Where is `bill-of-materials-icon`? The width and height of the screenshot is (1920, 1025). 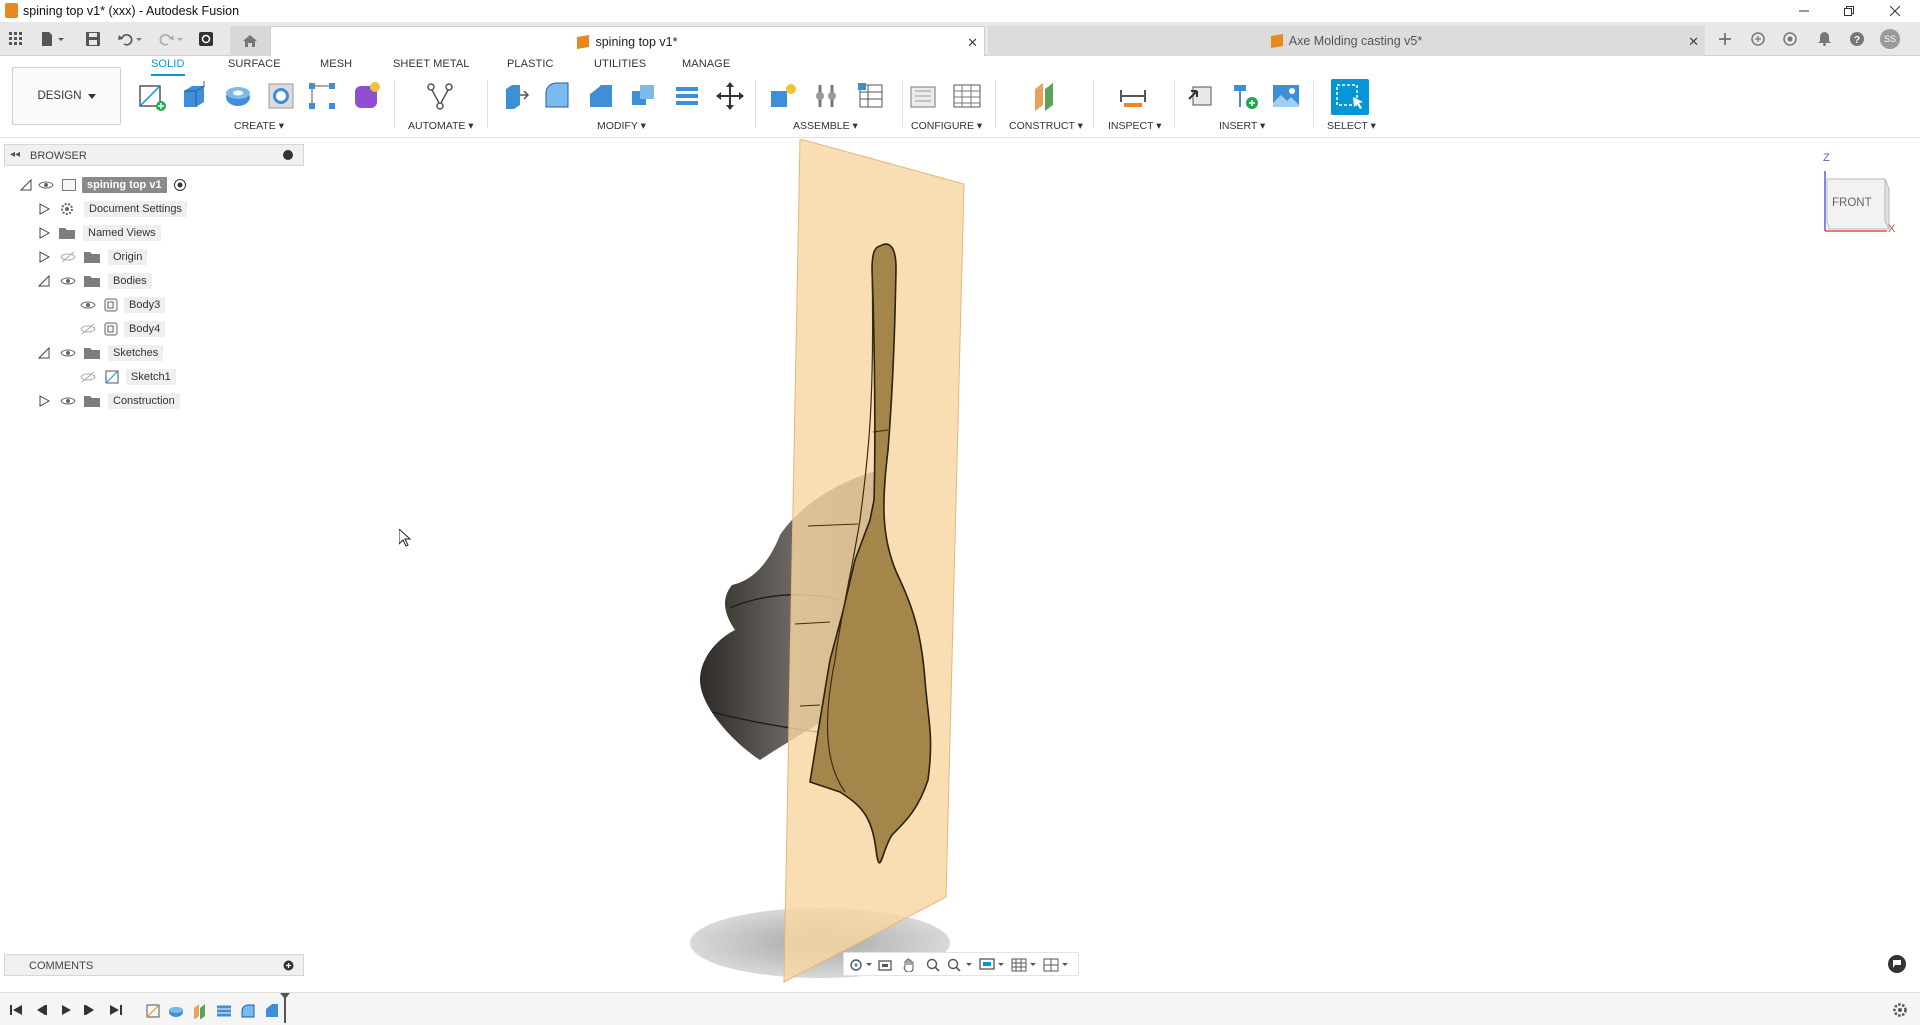 bill-of-materials-icon is located at coordinates (871, 96).